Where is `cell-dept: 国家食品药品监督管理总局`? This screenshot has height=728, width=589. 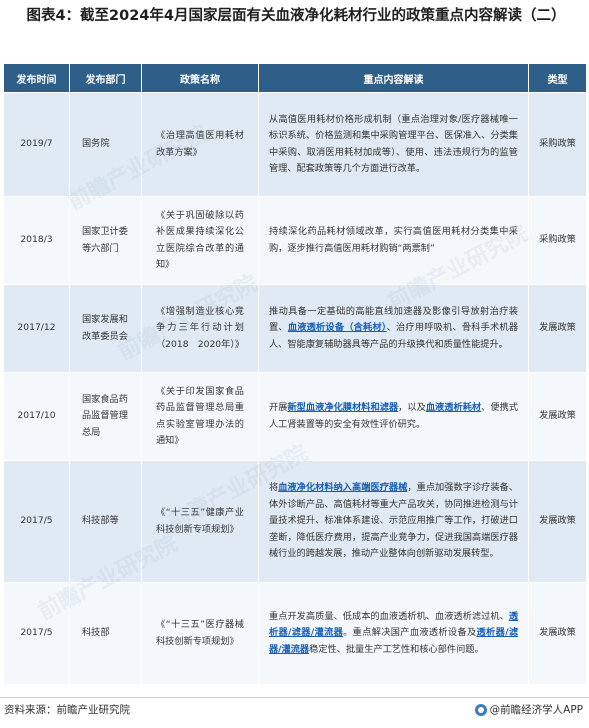
cell-dept: 国家食品药品监督管理总局 is located at coordinates (105, 416).